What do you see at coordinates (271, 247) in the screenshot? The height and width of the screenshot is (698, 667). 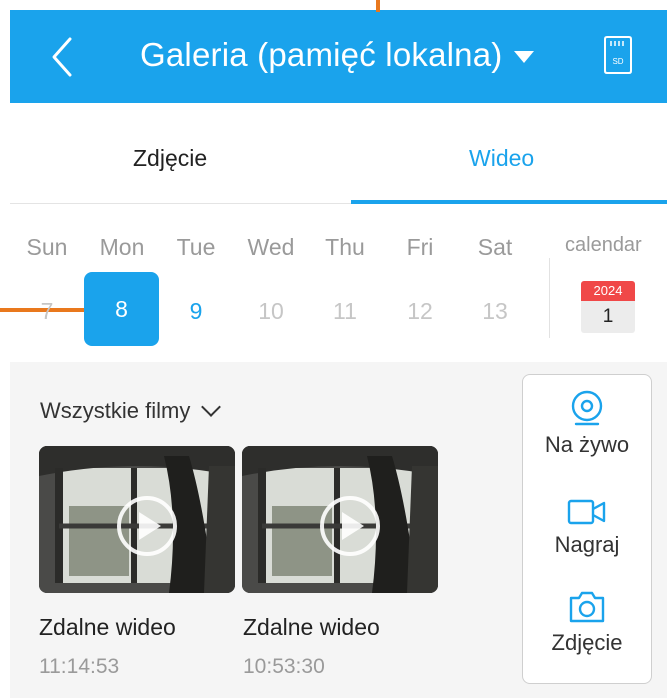 I see `weekday-wed: Wed` at bounding box center [271, 247].